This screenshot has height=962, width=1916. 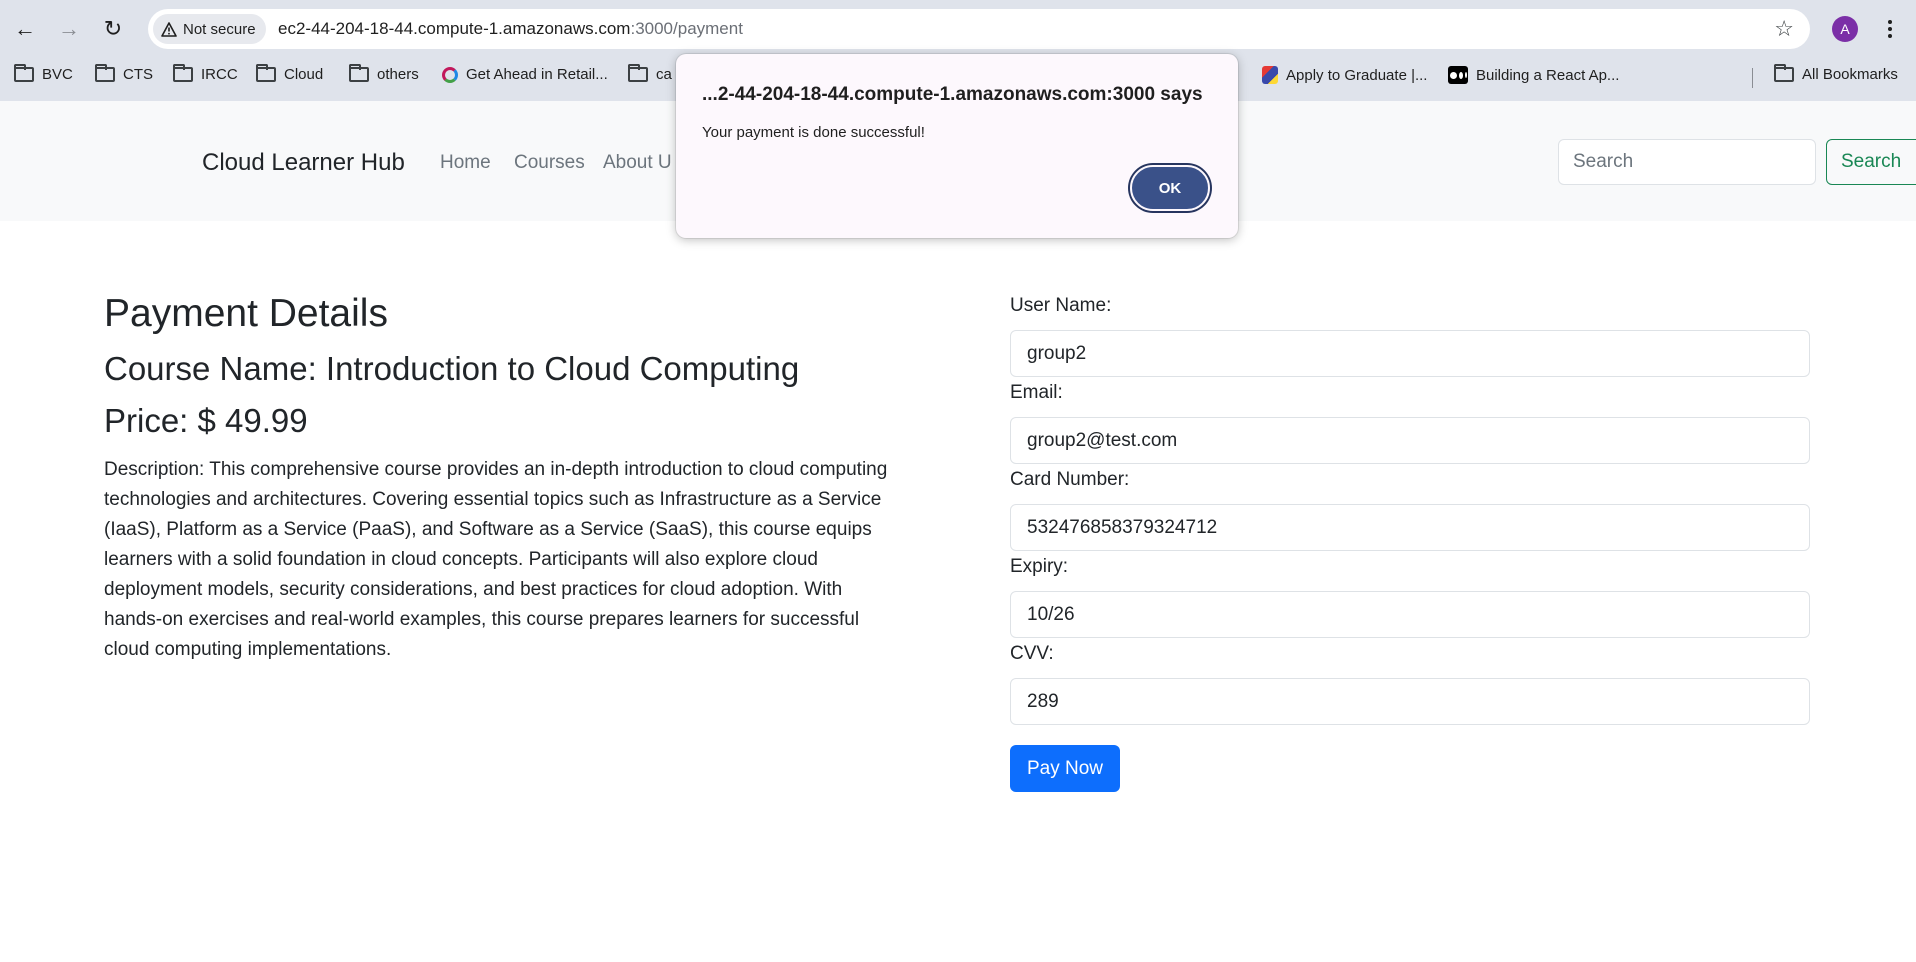 I want to click on site-search-input, so click(x=1687, y=162).